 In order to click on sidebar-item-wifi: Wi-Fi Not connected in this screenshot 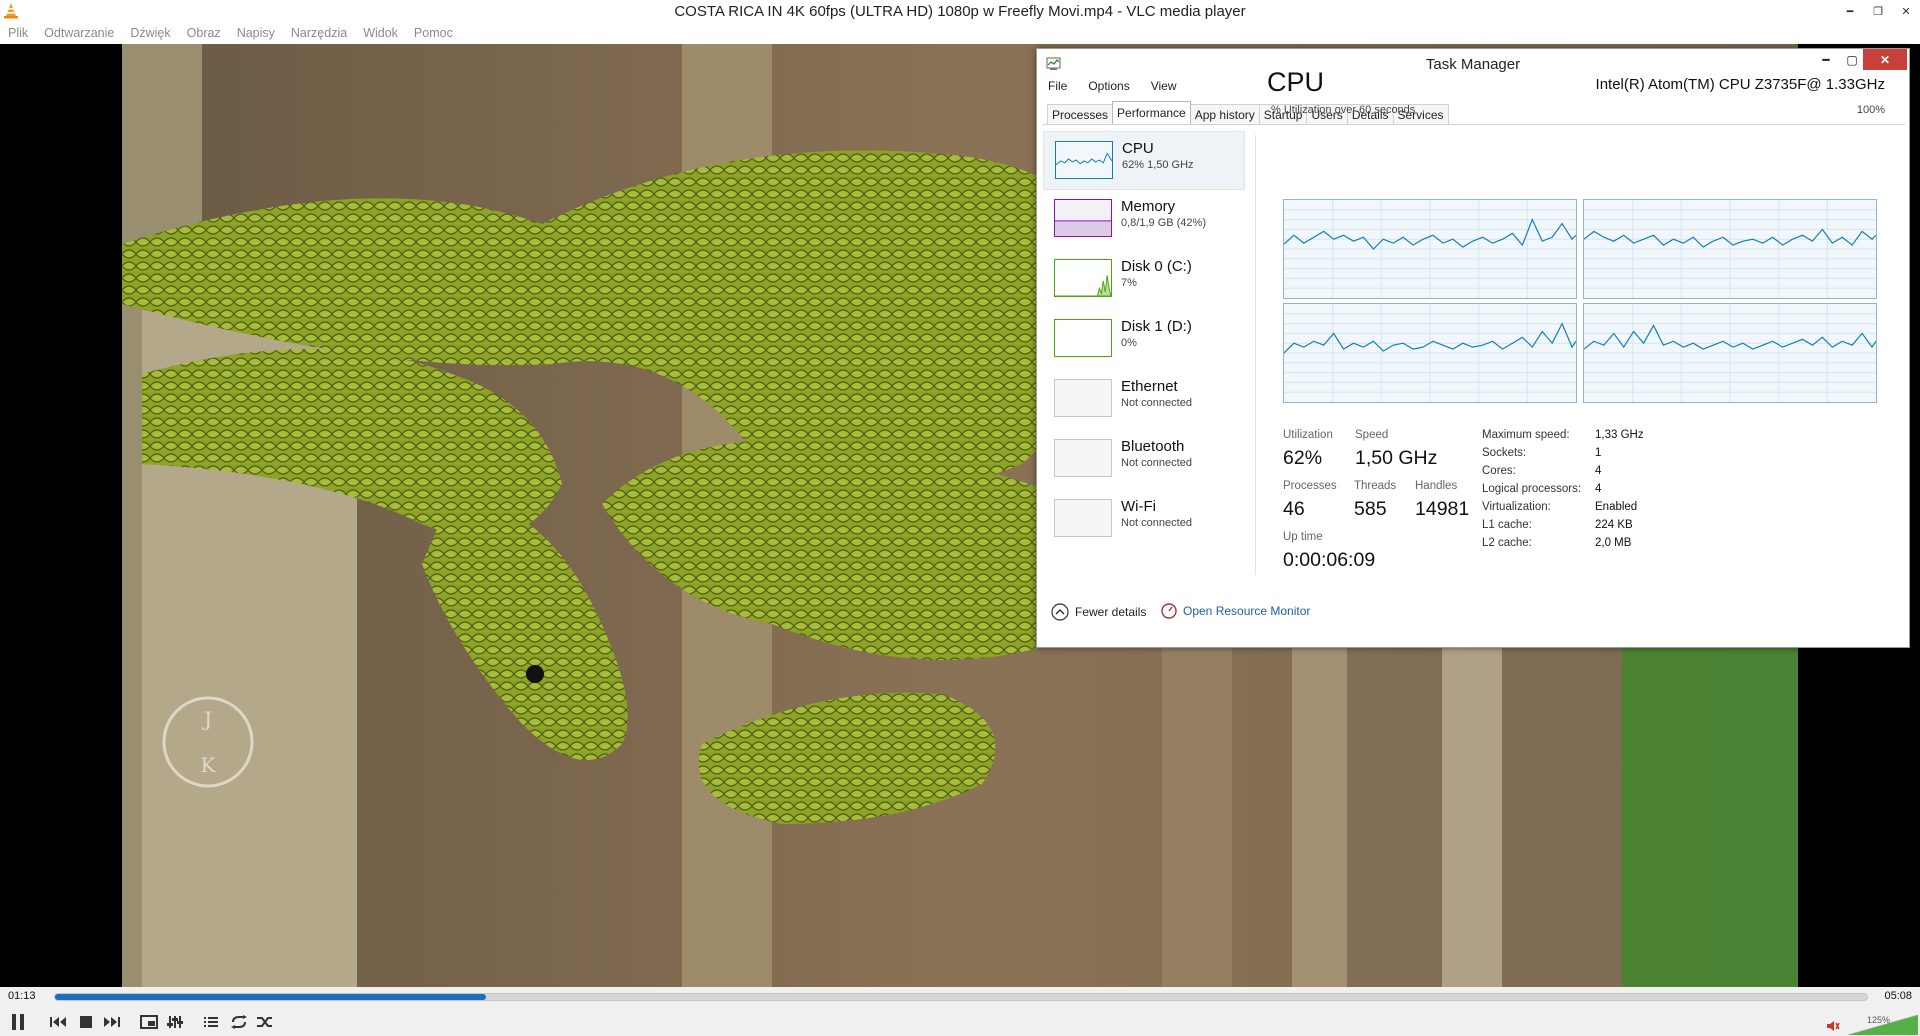, I will do `click(1144, 520)`.